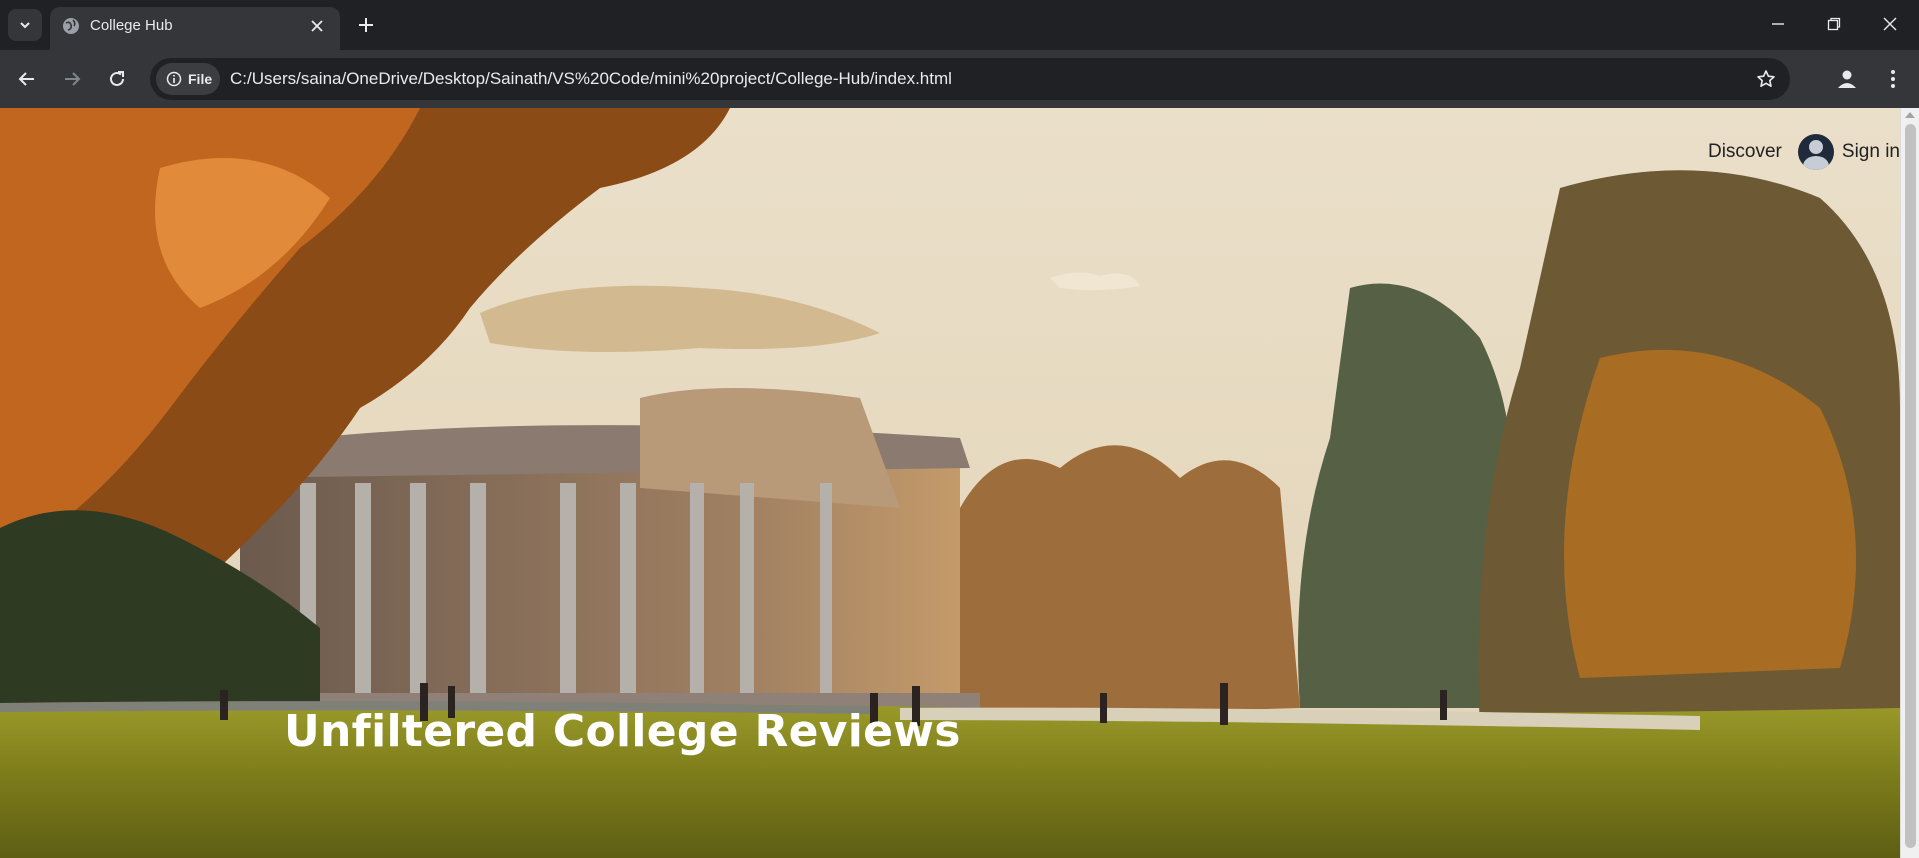 This screenshot has width=1919, height=858. I want to click on forward-button, so click(72, 79).